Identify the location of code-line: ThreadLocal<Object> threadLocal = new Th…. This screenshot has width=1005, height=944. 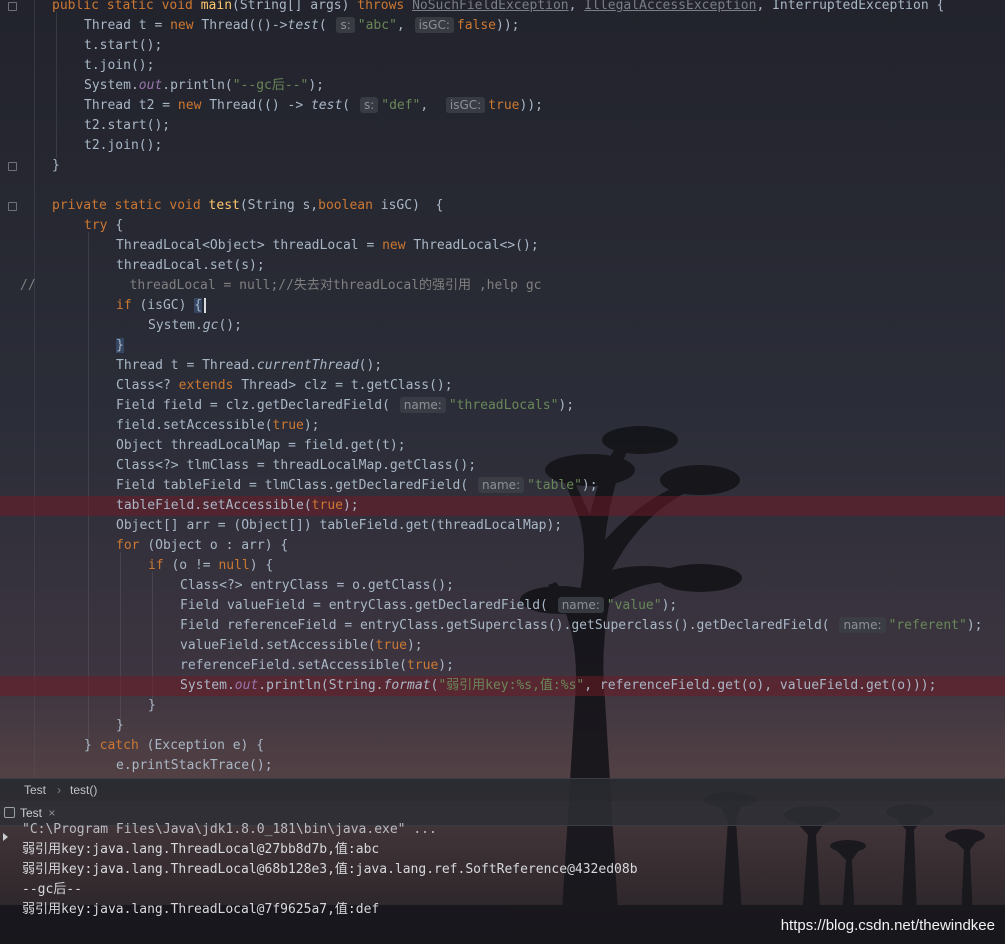
(502, 246).